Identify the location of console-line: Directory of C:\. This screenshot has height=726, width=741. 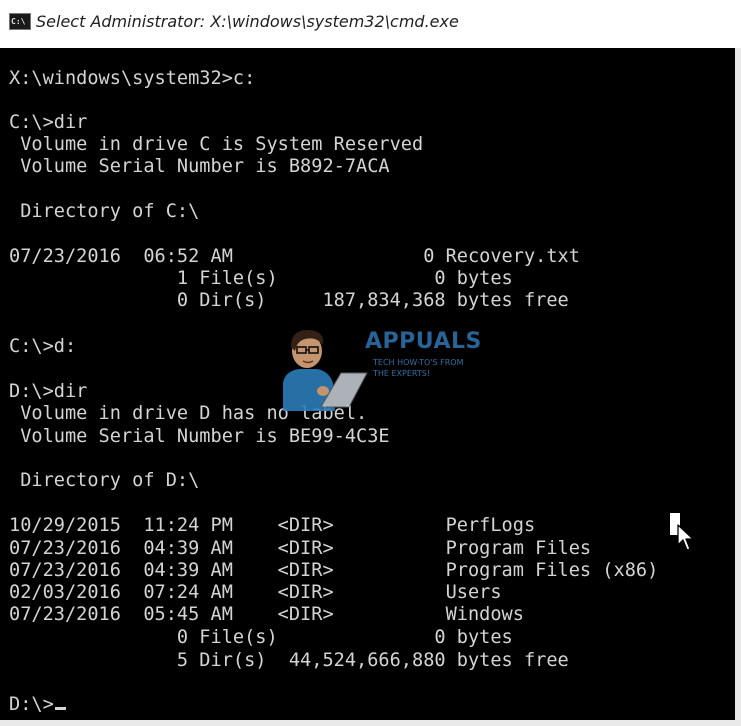
(104, 211).